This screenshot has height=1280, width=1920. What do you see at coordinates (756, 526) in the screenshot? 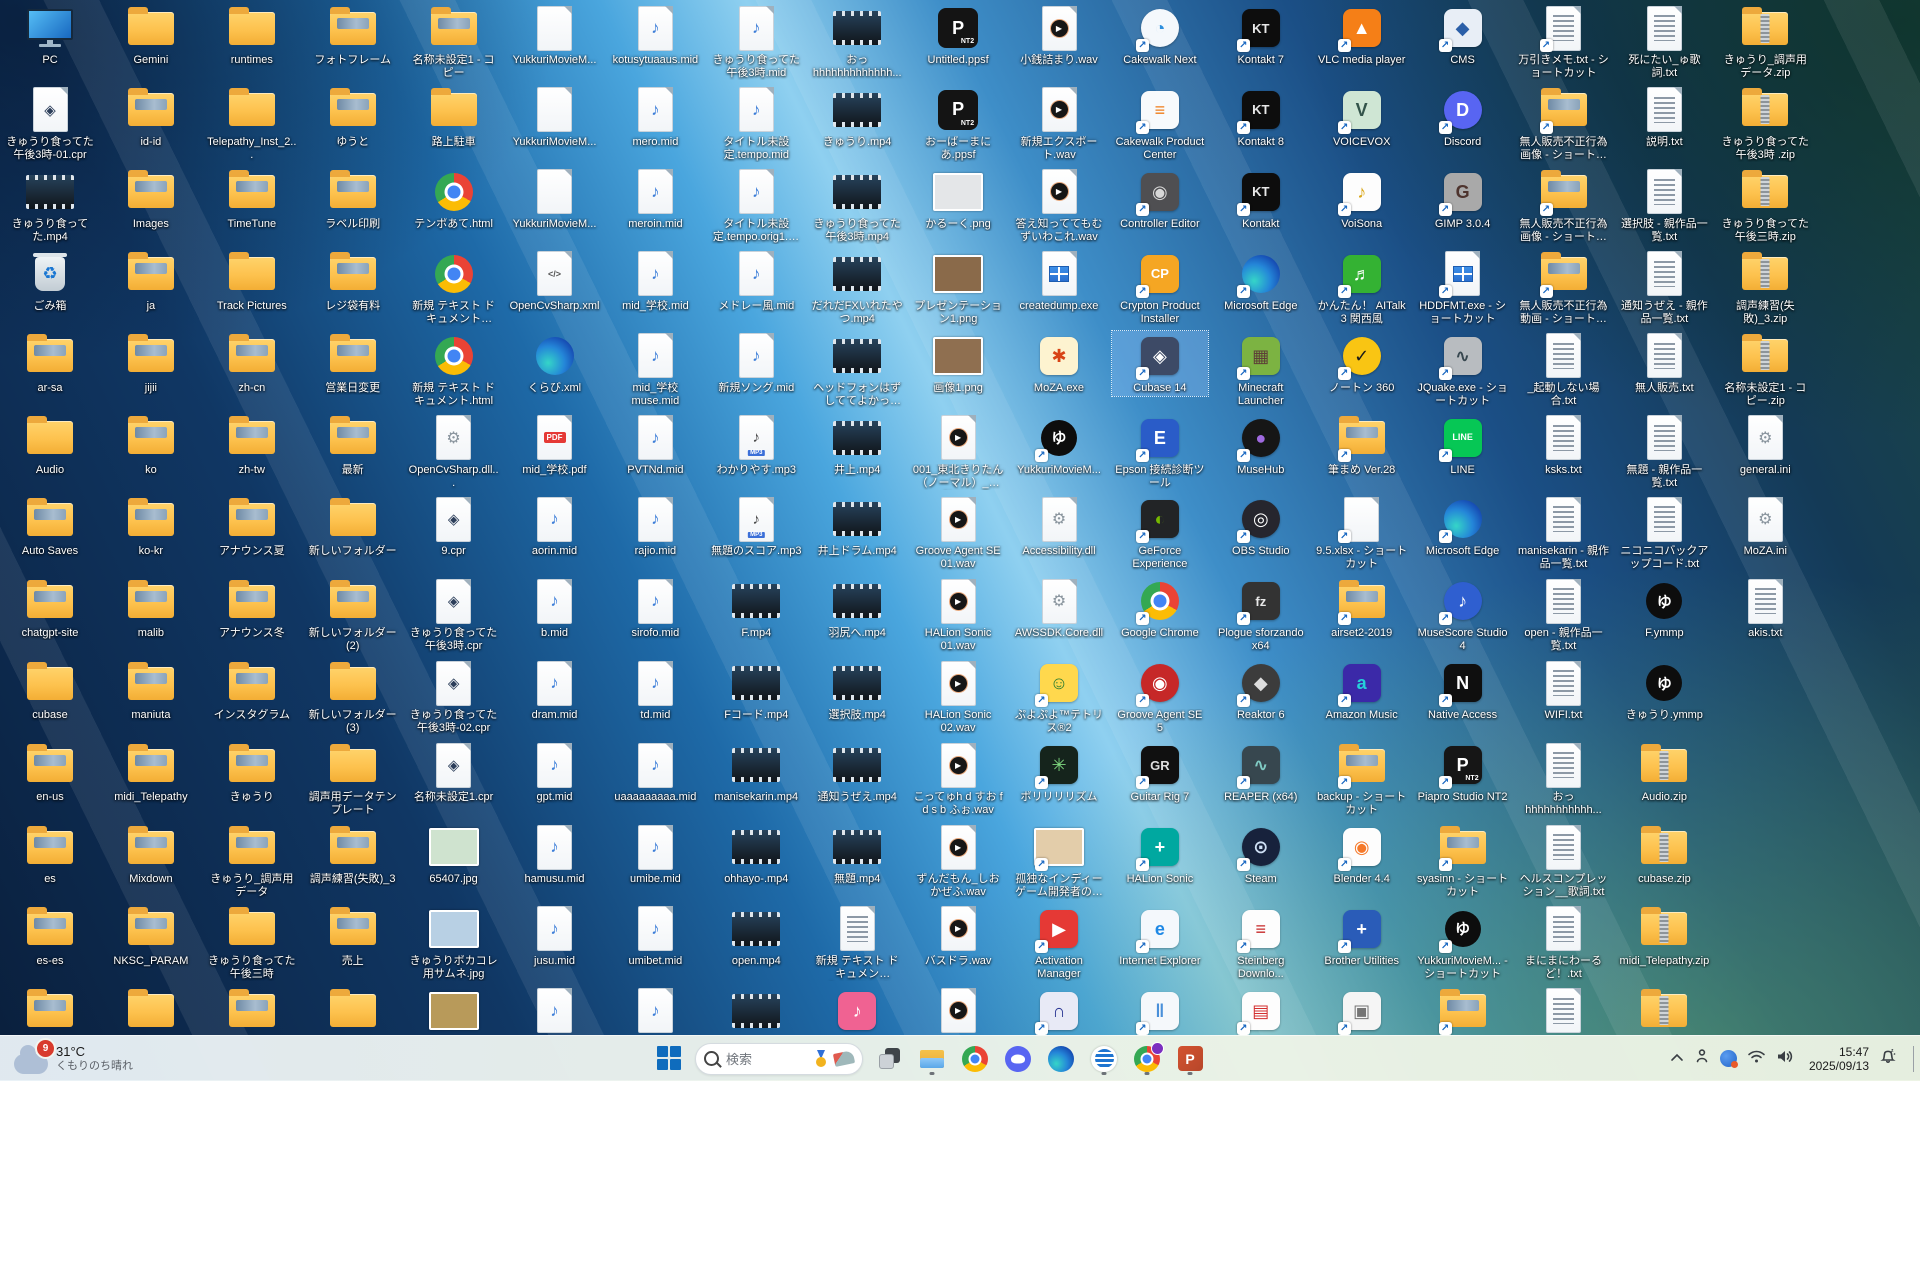
I see `desktop-icon-無題のスコア.mp3: ♪ MP3 無題のスコア.mp3` at bounding box center [756, 526].